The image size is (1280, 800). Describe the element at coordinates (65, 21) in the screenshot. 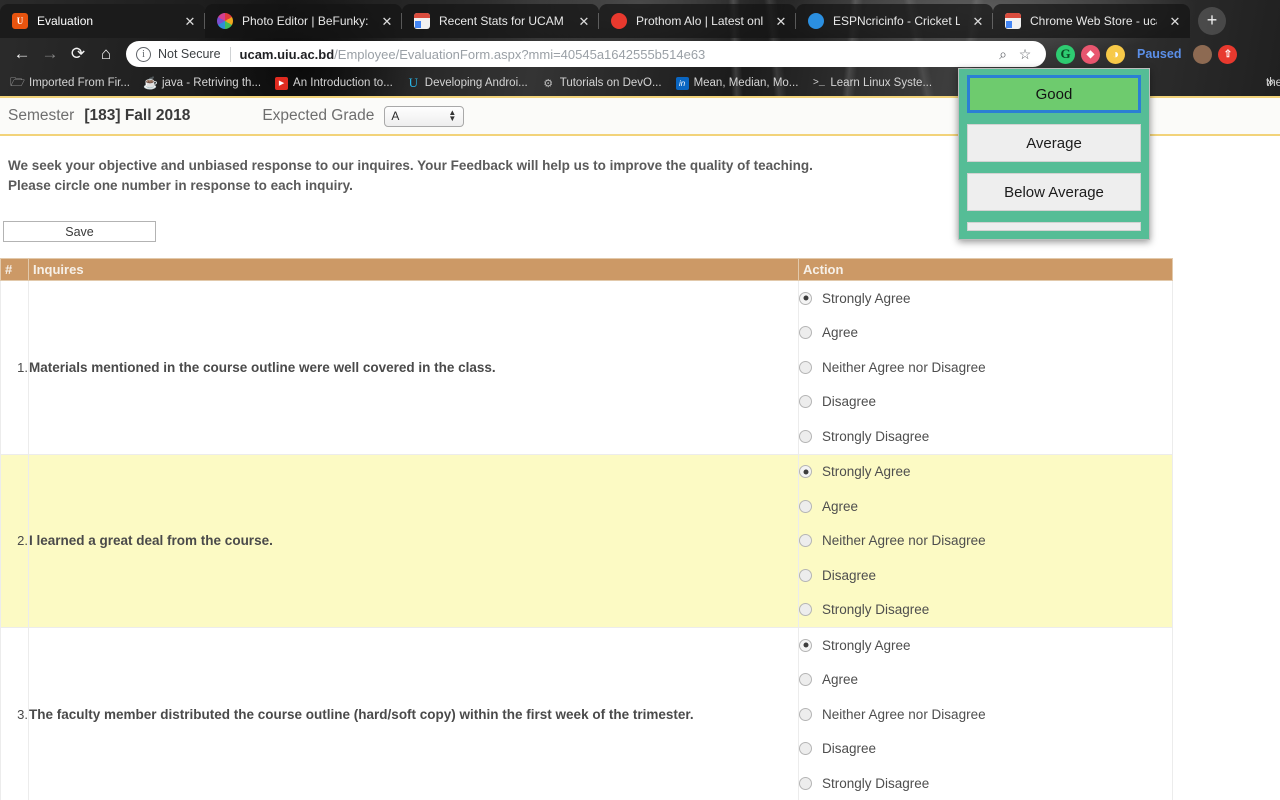

I see `tab-title: Evaluation` at that location.